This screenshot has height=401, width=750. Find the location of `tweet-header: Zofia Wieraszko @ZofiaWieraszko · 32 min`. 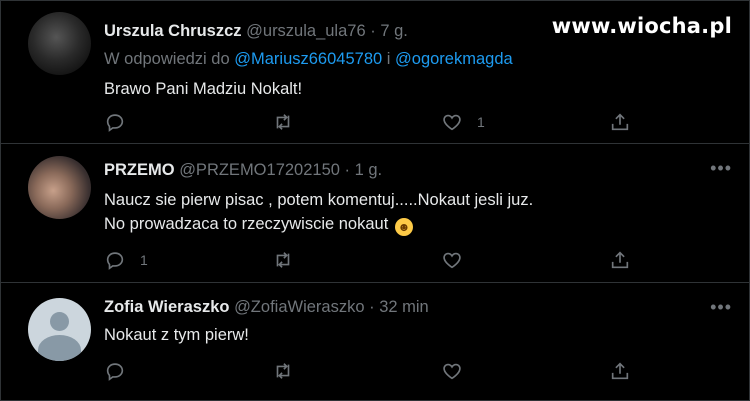

tweet-header: Zofia Wieraszko @ZofiaWieraszko · 32 min is located at coordinates (266, 307).